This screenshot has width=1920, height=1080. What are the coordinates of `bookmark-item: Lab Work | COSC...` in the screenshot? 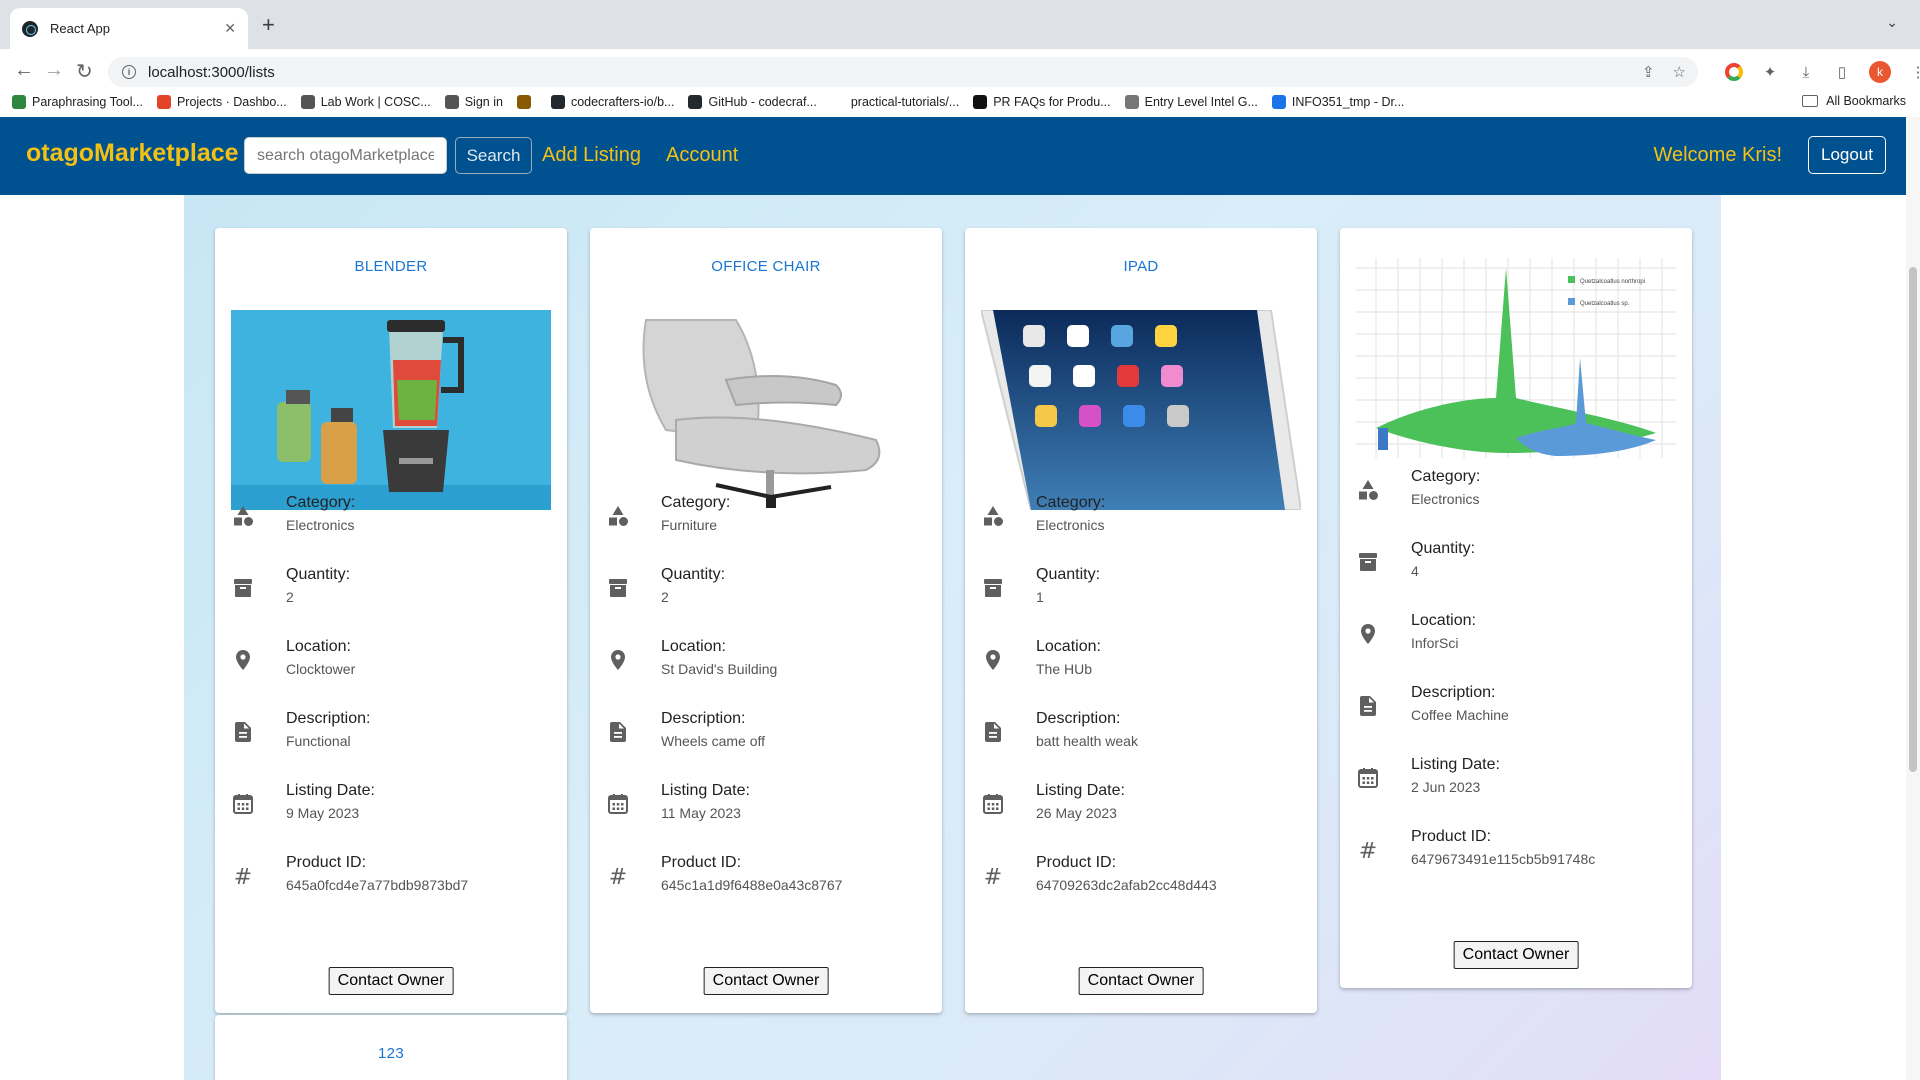 It's located at (365, 102).